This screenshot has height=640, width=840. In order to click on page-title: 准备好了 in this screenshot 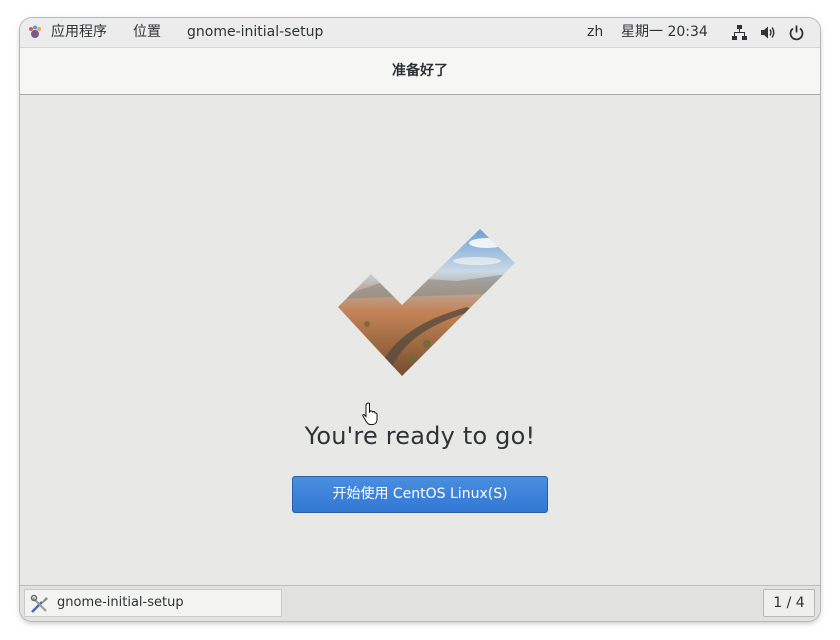, I will do `click(420, 71)`.